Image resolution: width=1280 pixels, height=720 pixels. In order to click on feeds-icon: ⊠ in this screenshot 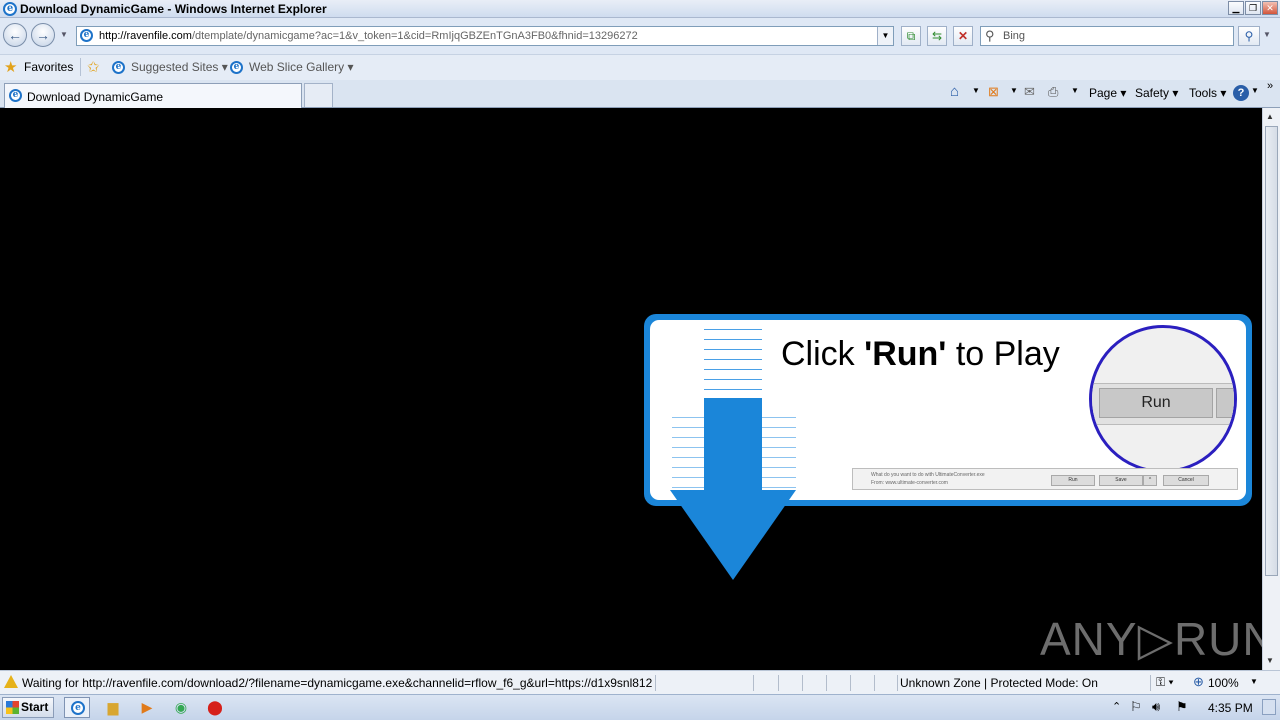, I will do `click(993, 92)`.